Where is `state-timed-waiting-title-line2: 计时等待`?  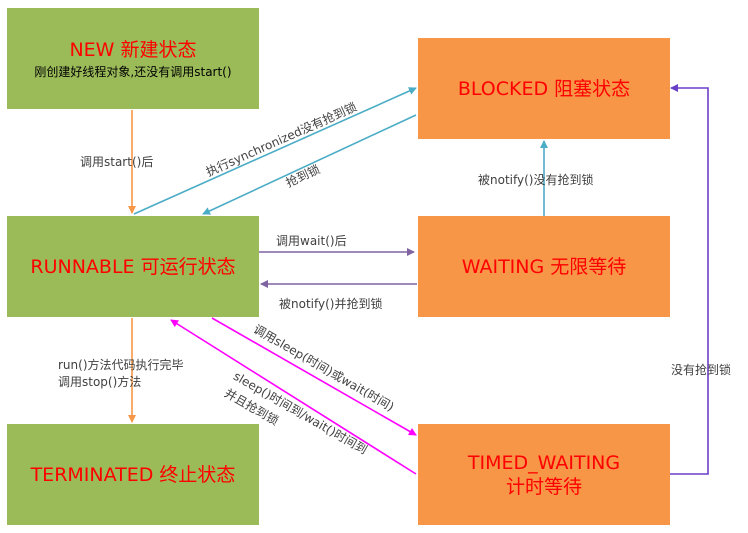 state-timed-waiting-title-line2: 计时等待 is located at coordinates (543, 486).